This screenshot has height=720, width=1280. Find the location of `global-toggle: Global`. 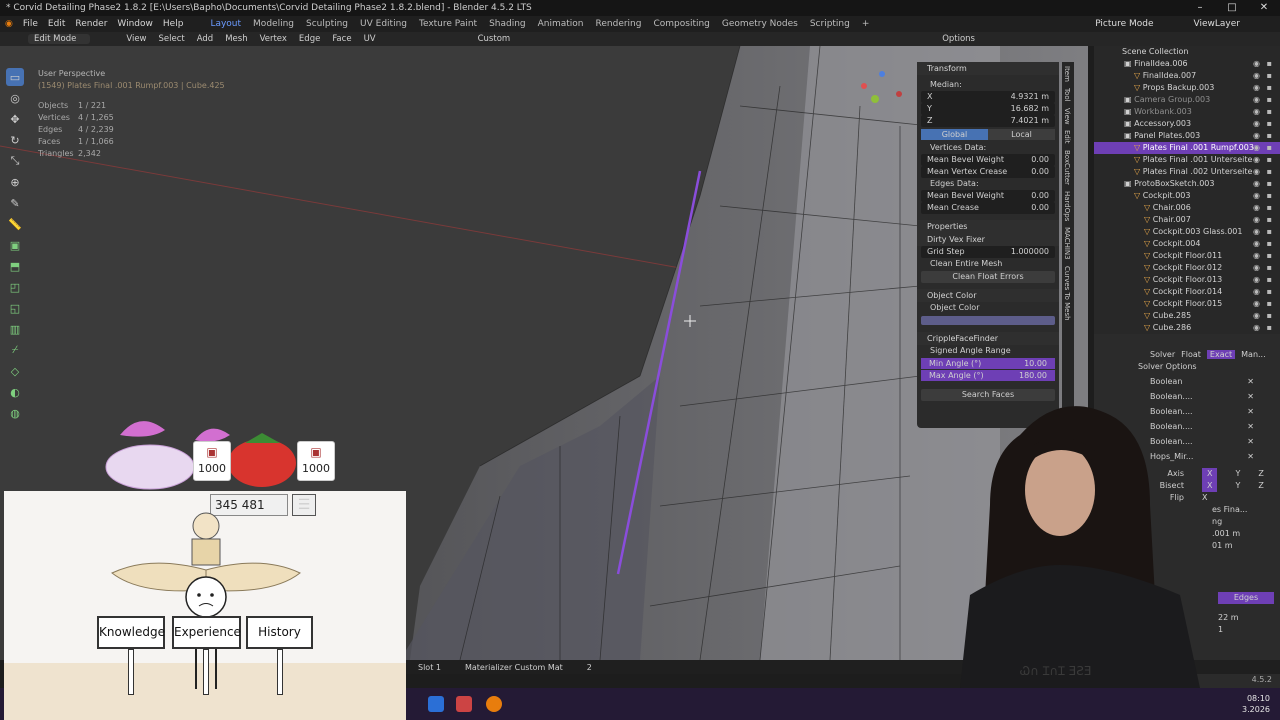

global-toggle: Global is located at coordinates (954, 134).